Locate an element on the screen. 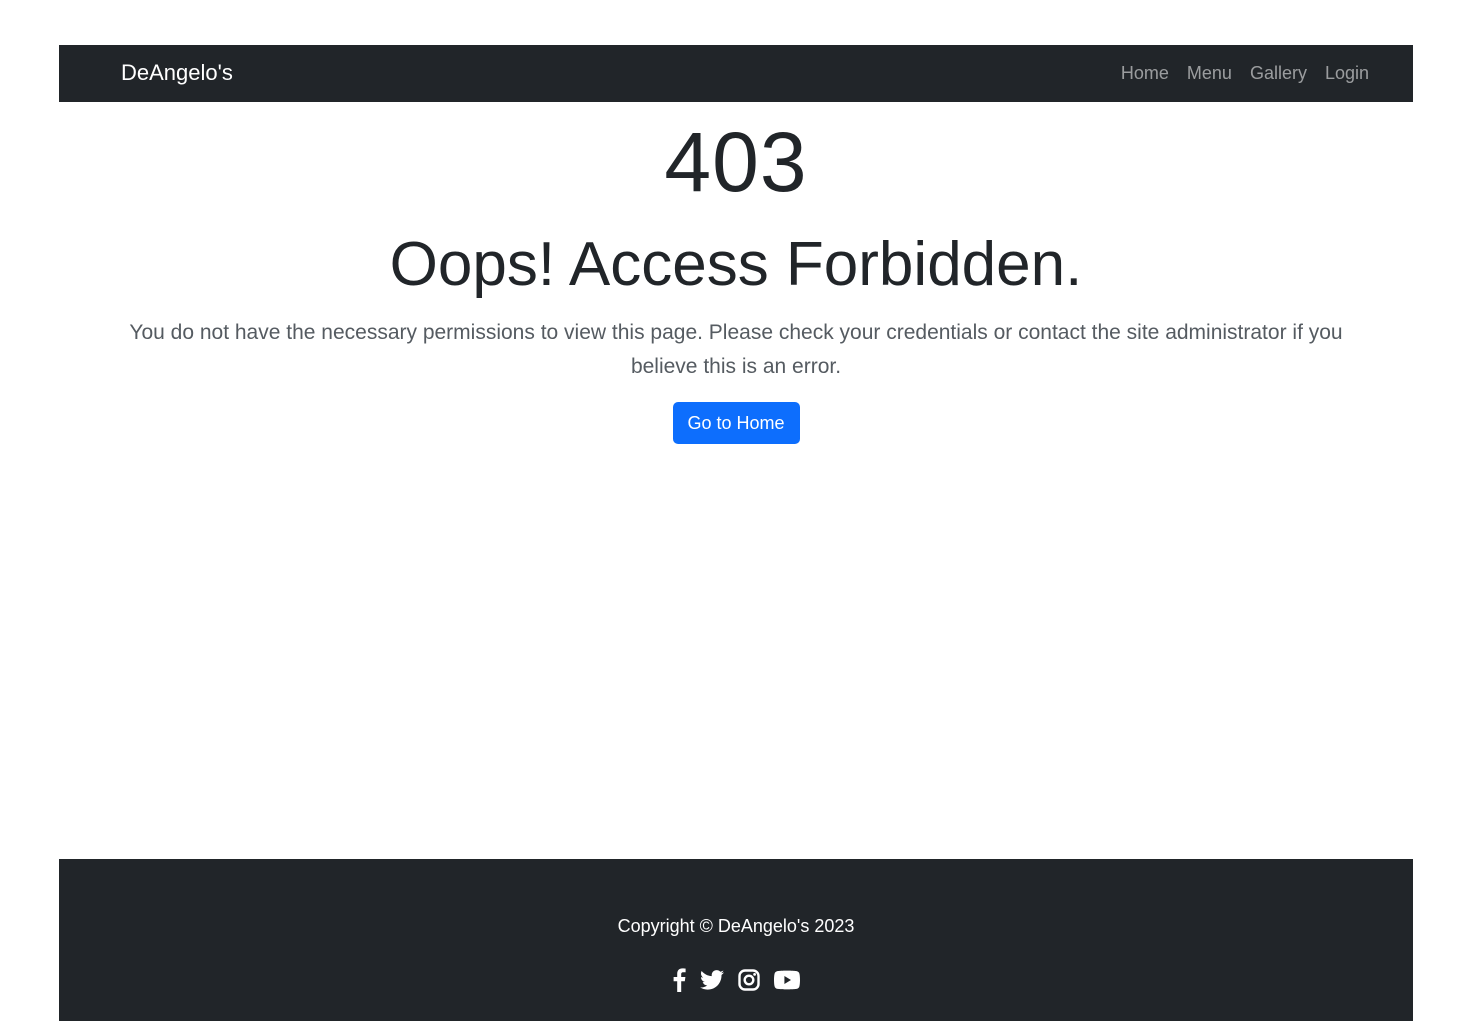 This screenshot has height=1021, width=1477. error-code: 403 is located at coordinates (736, 162).